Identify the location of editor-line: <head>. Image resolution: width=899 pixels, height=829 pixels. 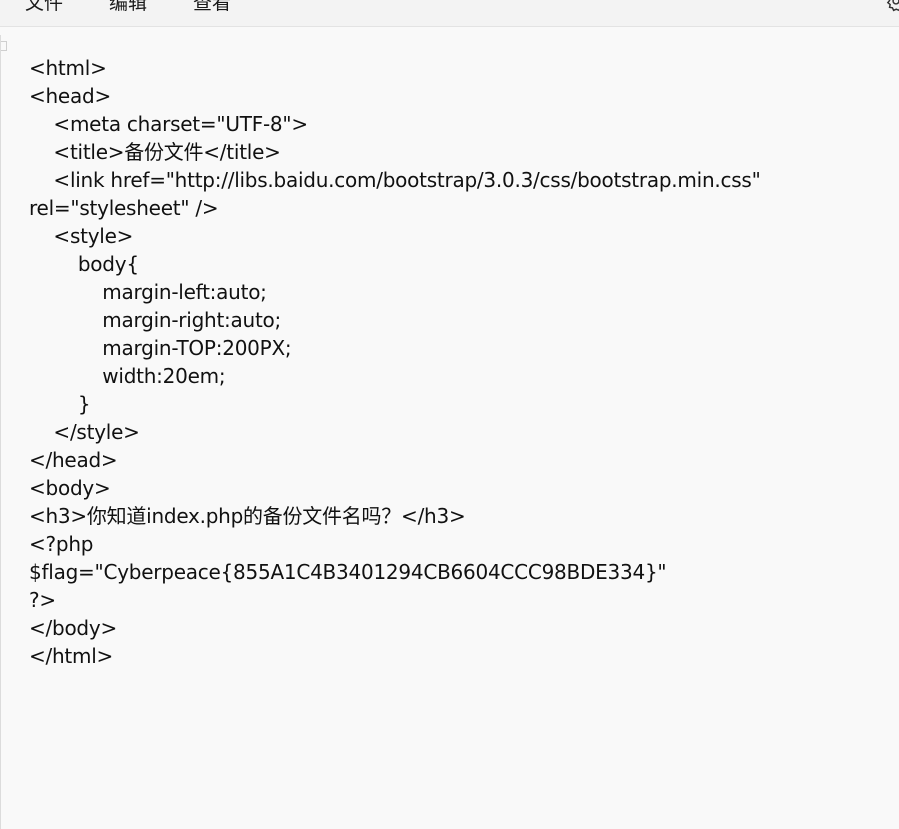
(70, 96).